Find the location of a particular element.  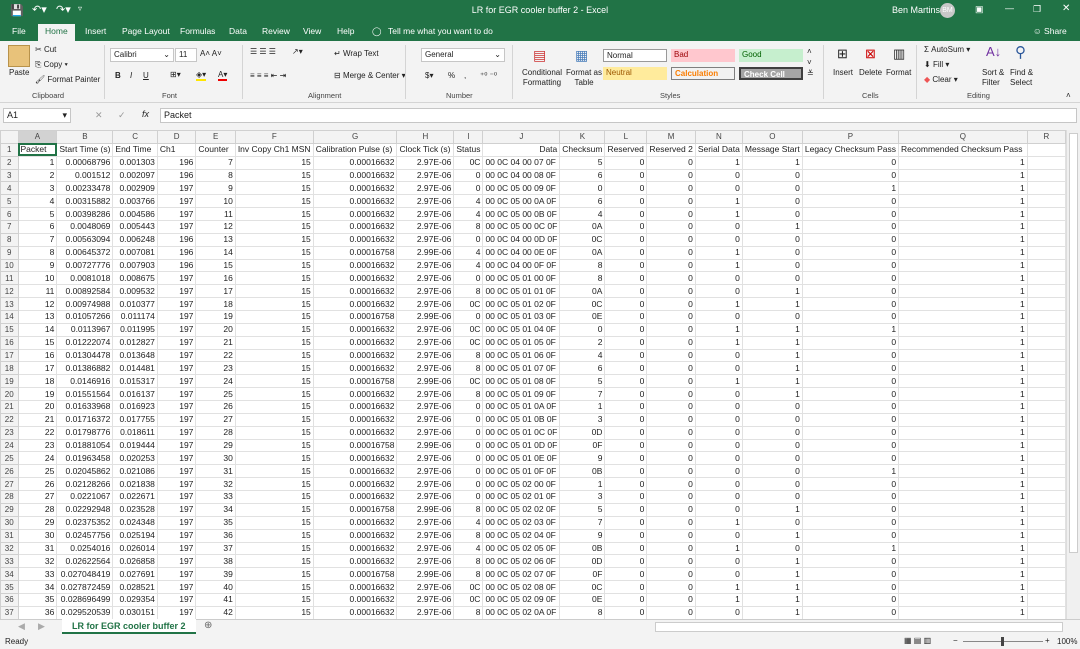

cut-button: ✂ Cut is located at coordinates (45, 49).